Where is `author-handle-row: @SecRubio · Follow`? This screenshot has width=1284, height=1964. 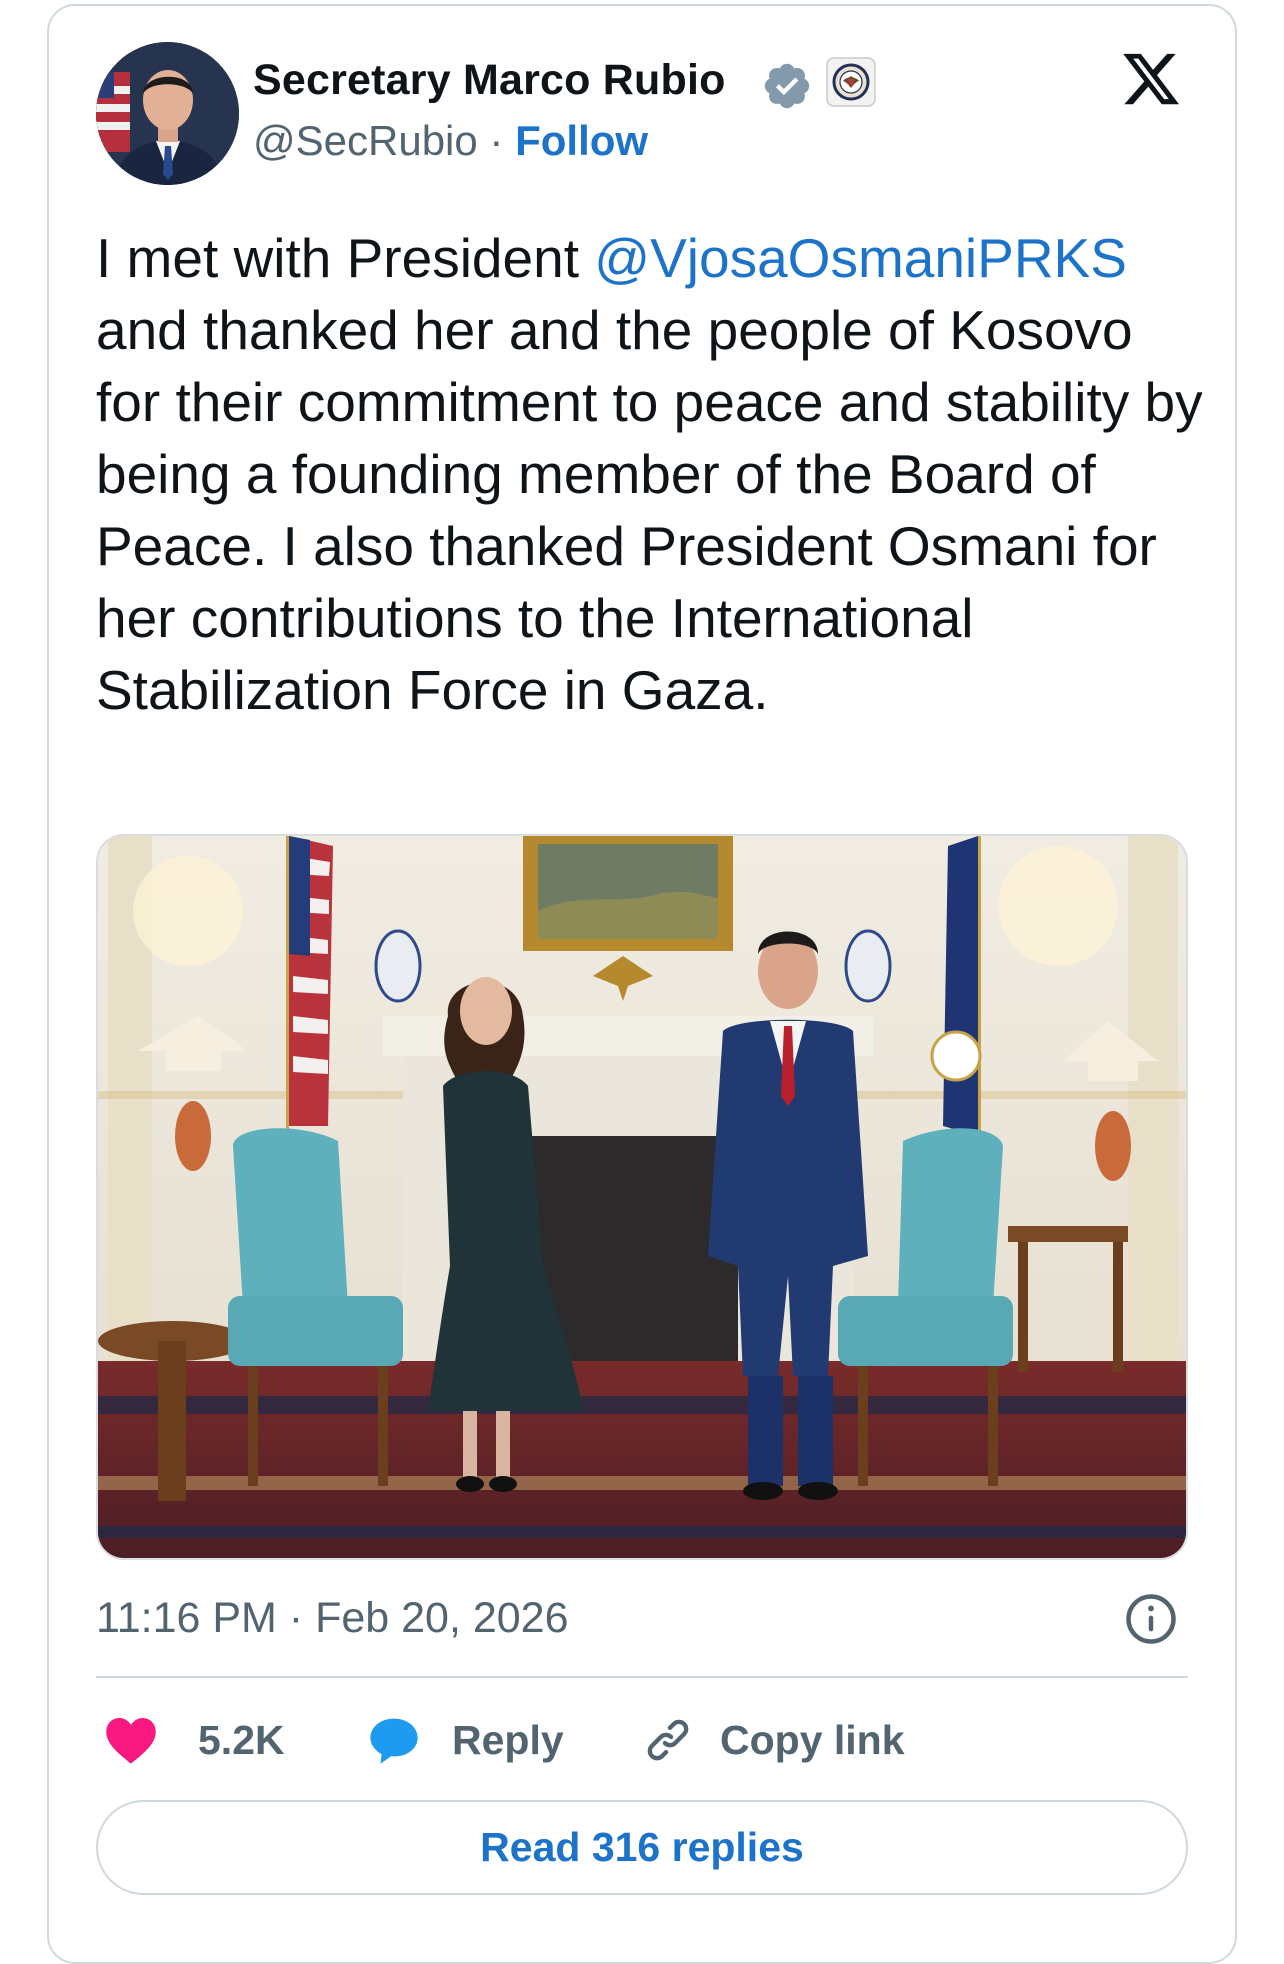
author-handle-row: @SecRubio · Follow is located at coordinates (450, 141).